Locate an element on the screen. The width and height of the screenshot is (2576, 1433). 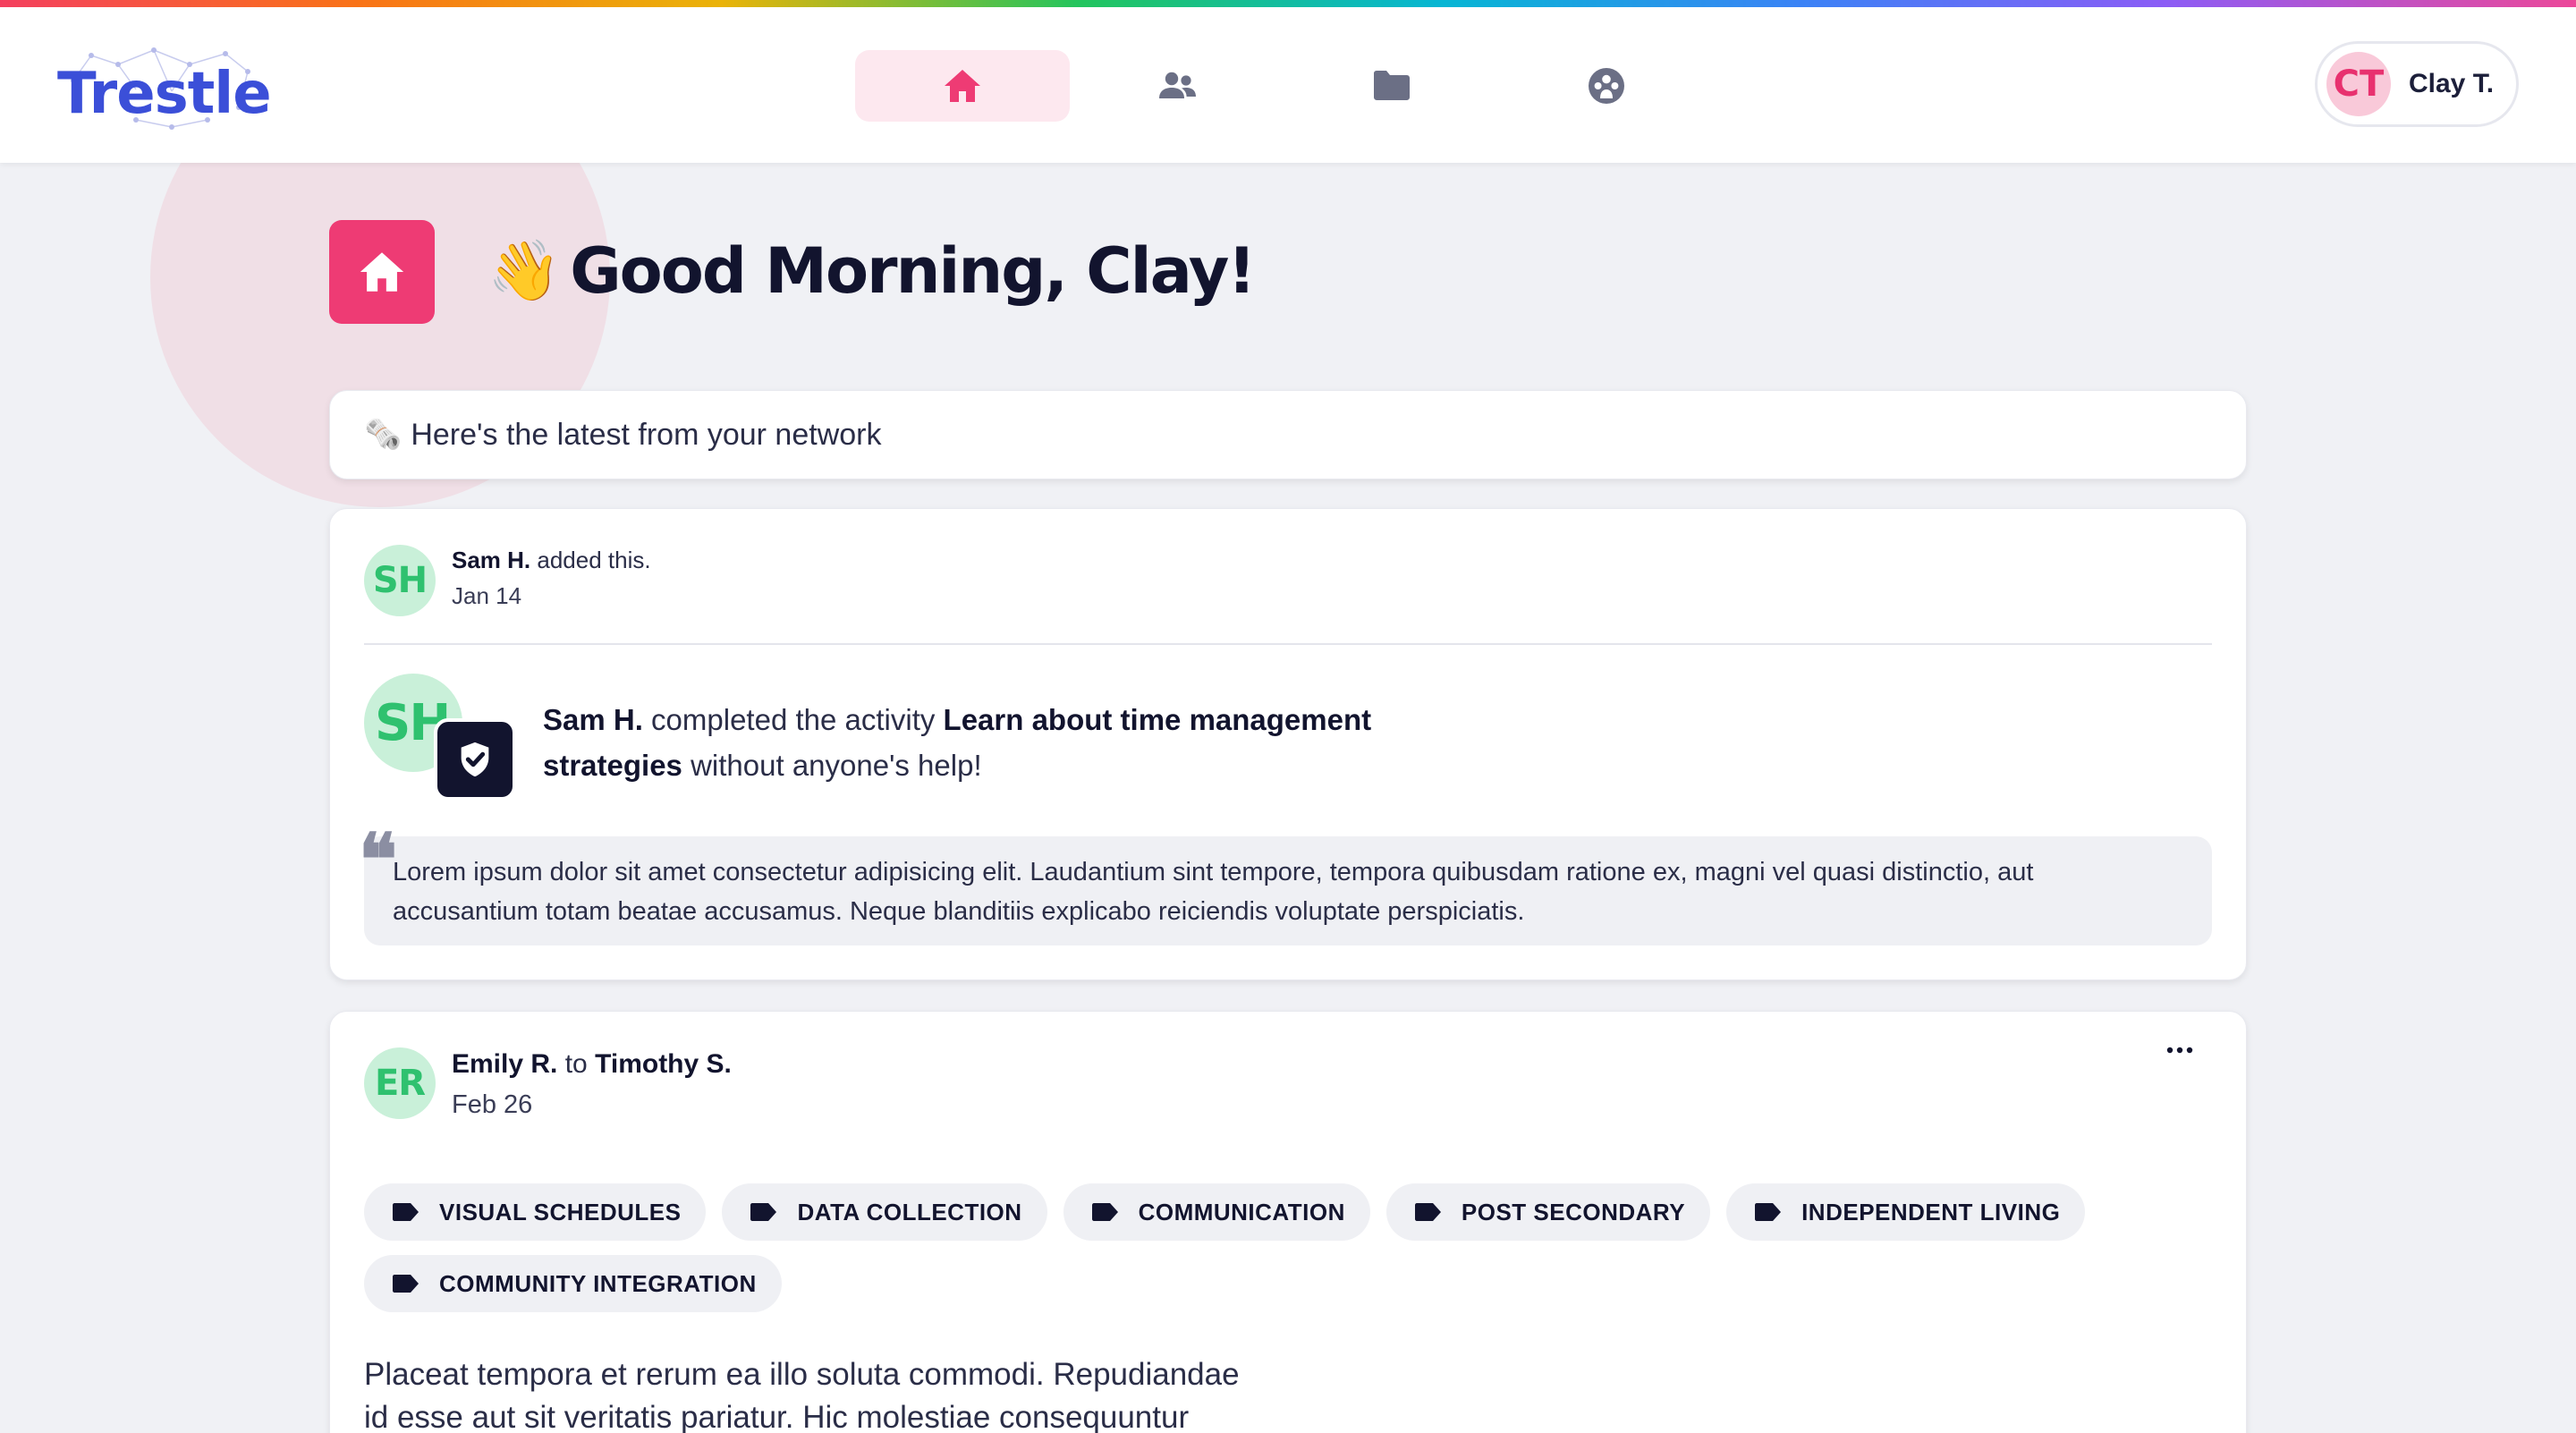
tag-chip: COMMUNITY INTEGRATION is located at coordinates (573, 1283).